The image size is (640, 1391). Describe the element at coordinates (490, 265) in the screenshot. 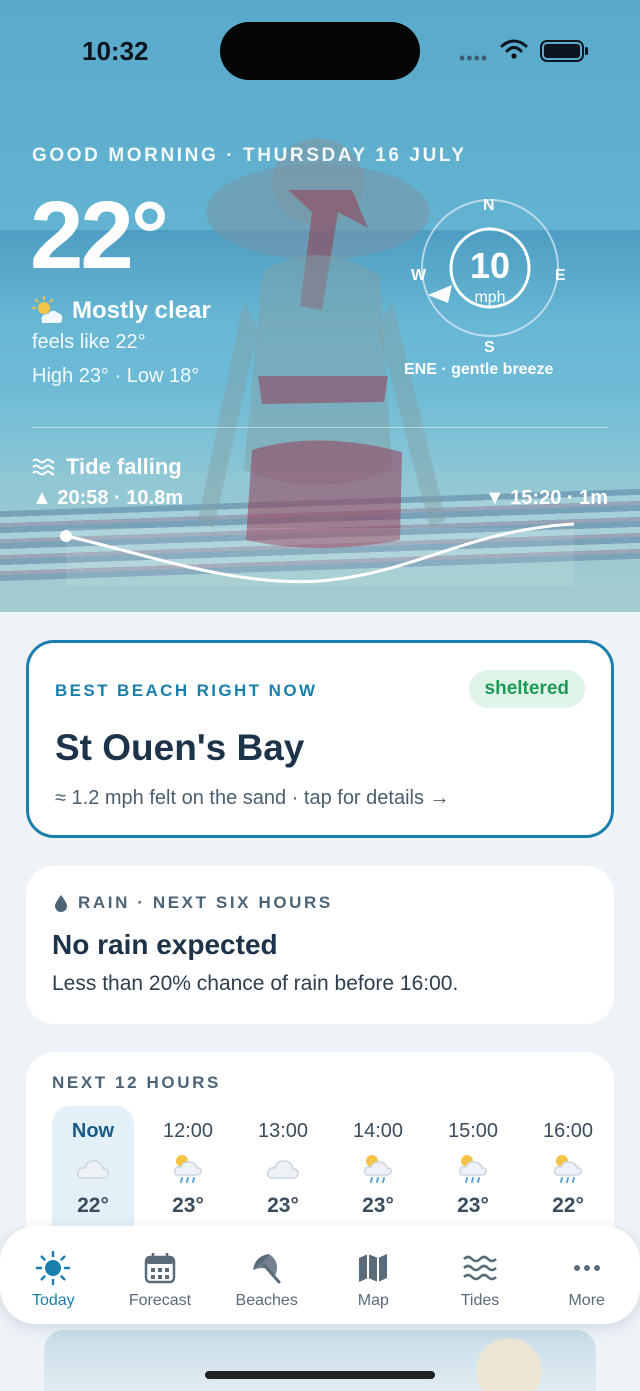

I see `wind-speed: 10` at that location.